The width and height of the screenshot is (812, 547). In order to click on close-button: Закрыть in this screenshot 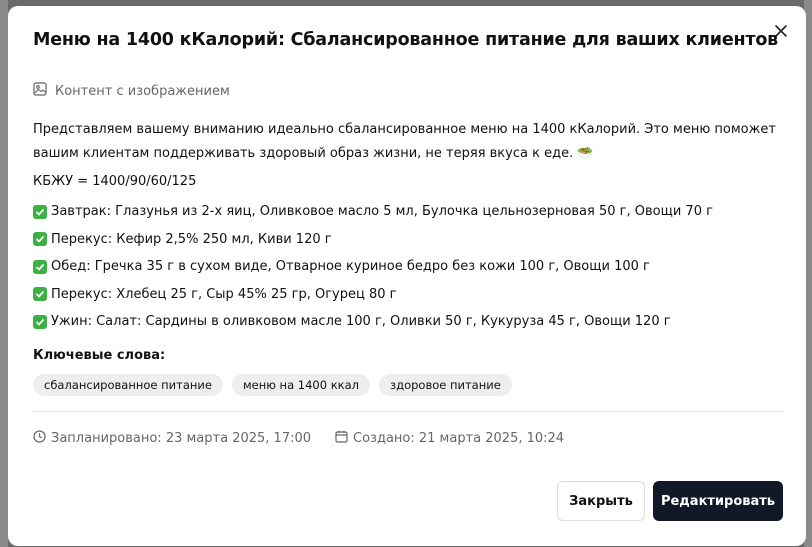, I will do `click(601, 501)`.